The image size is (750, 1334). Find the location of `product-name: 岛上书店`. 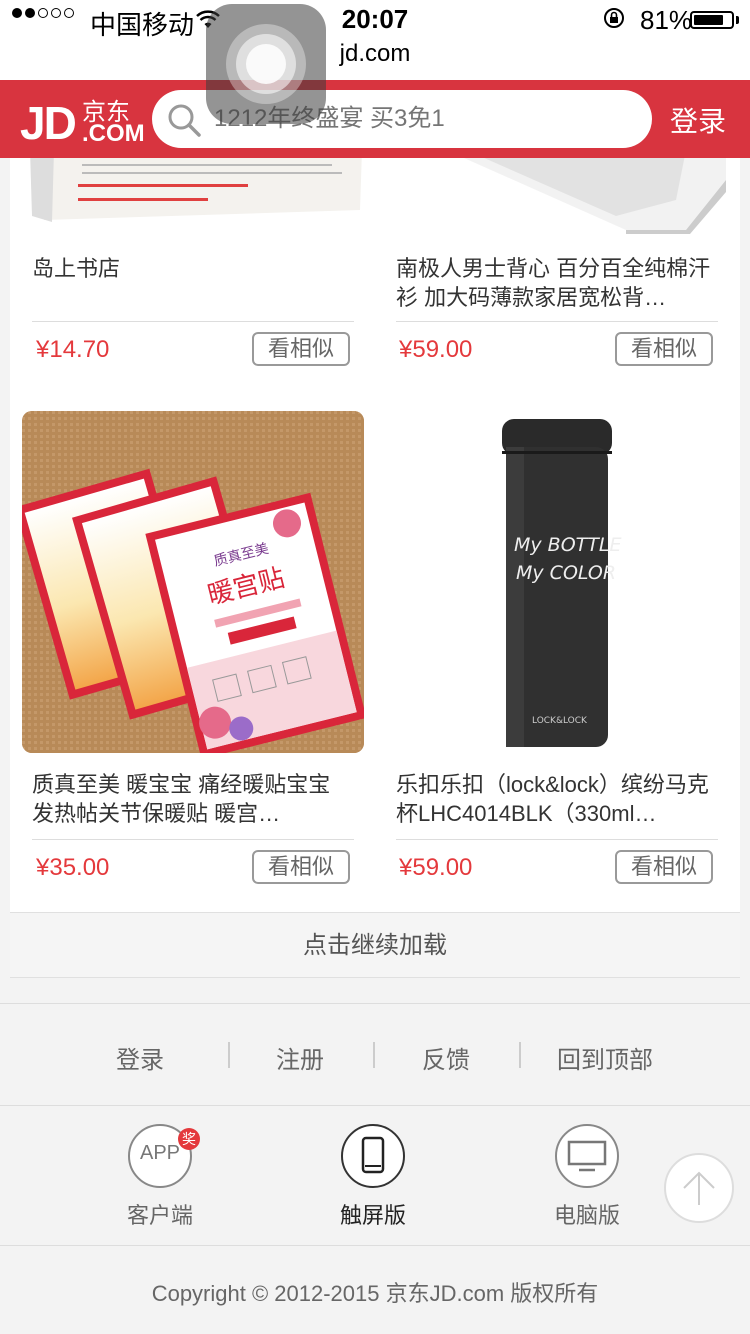

product-name: 岛上书店 is located at coordinates (193, 283).